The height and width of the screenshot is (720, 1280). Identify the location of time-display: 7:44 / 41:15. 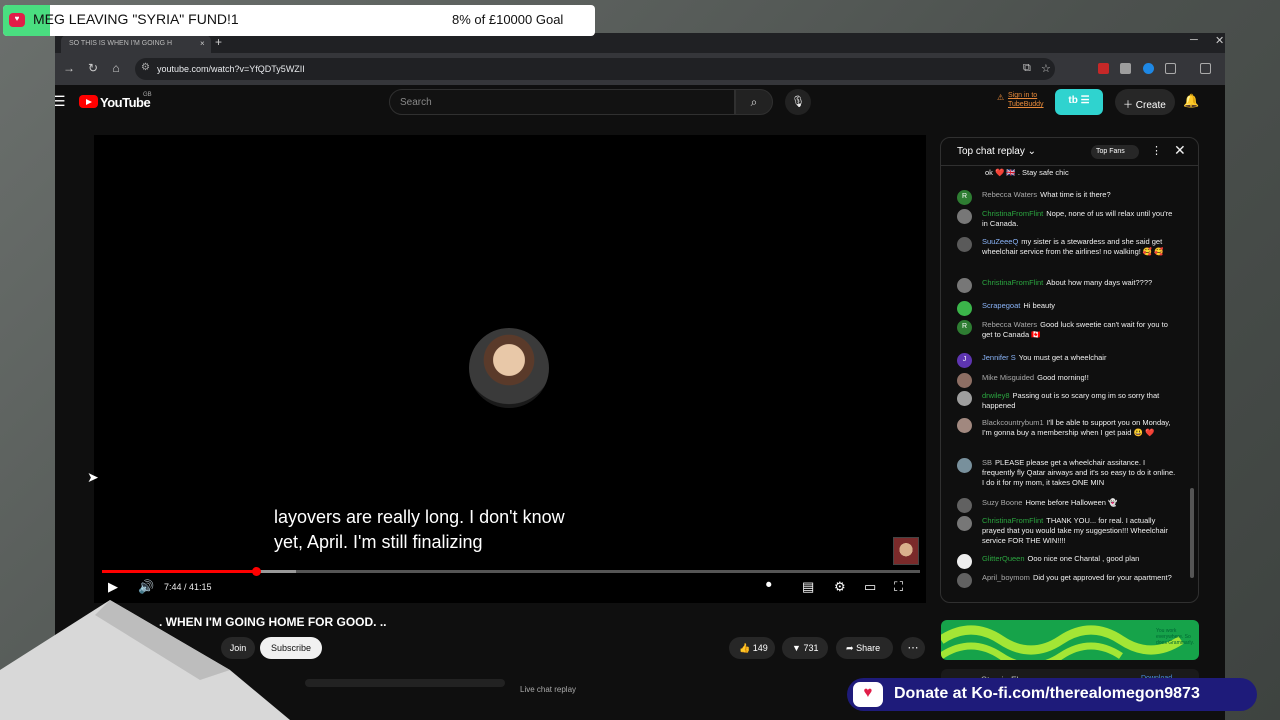
(188, 587).